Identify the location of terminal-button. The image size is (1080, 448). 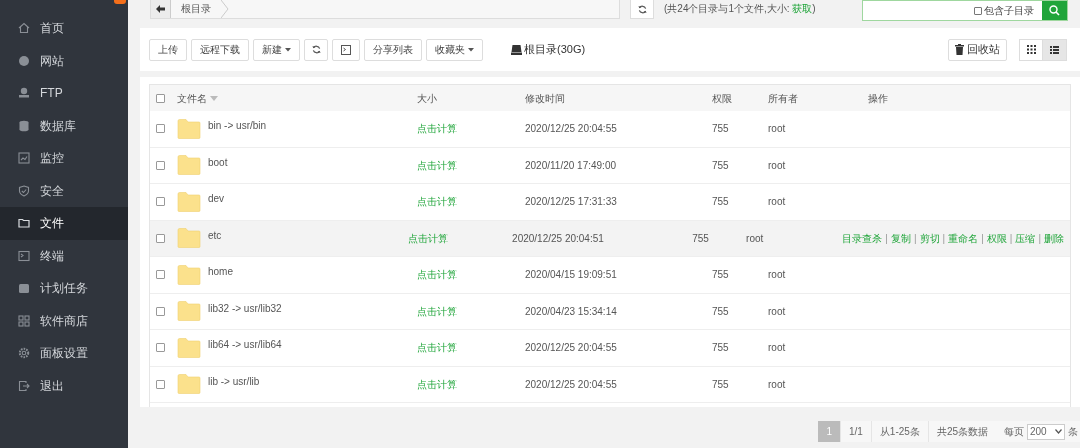
(346, 49).